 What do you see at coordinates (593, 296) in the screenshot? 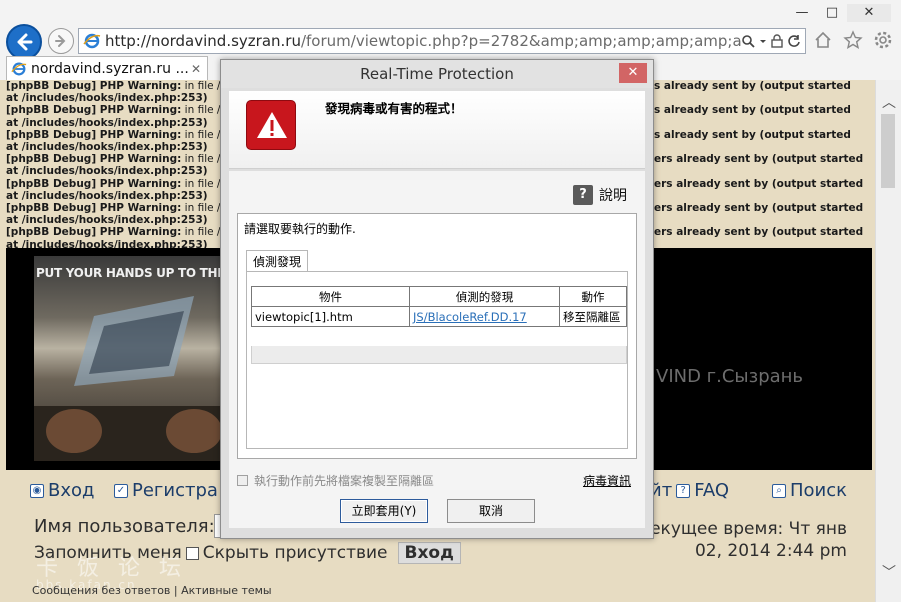
I see `col-action-header: 動作` at bounding box center [593, 296].